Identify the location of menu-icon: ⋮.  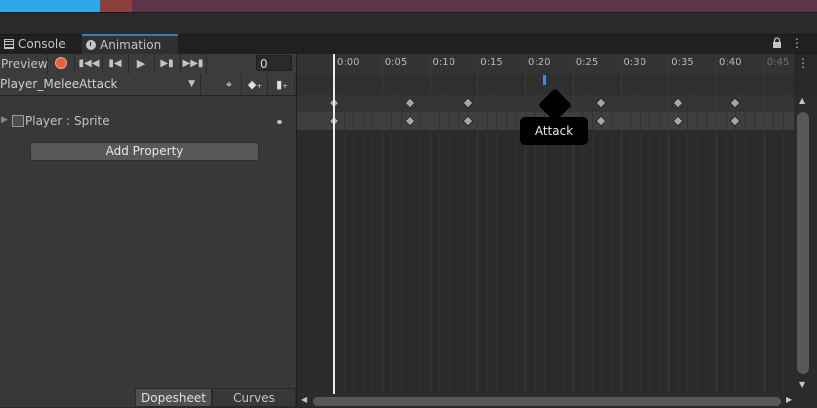
(797, 43).